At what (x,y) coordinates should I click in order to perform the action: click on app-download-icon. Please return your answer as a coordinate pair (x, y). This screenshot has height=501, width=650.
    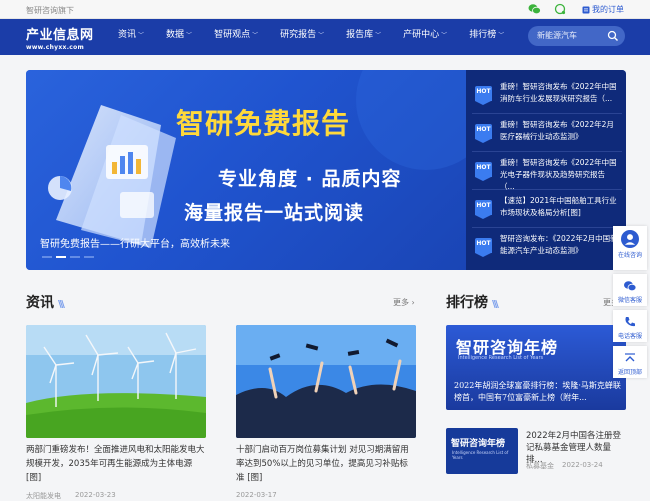
    Looking at the image, I should click on (560, 9).